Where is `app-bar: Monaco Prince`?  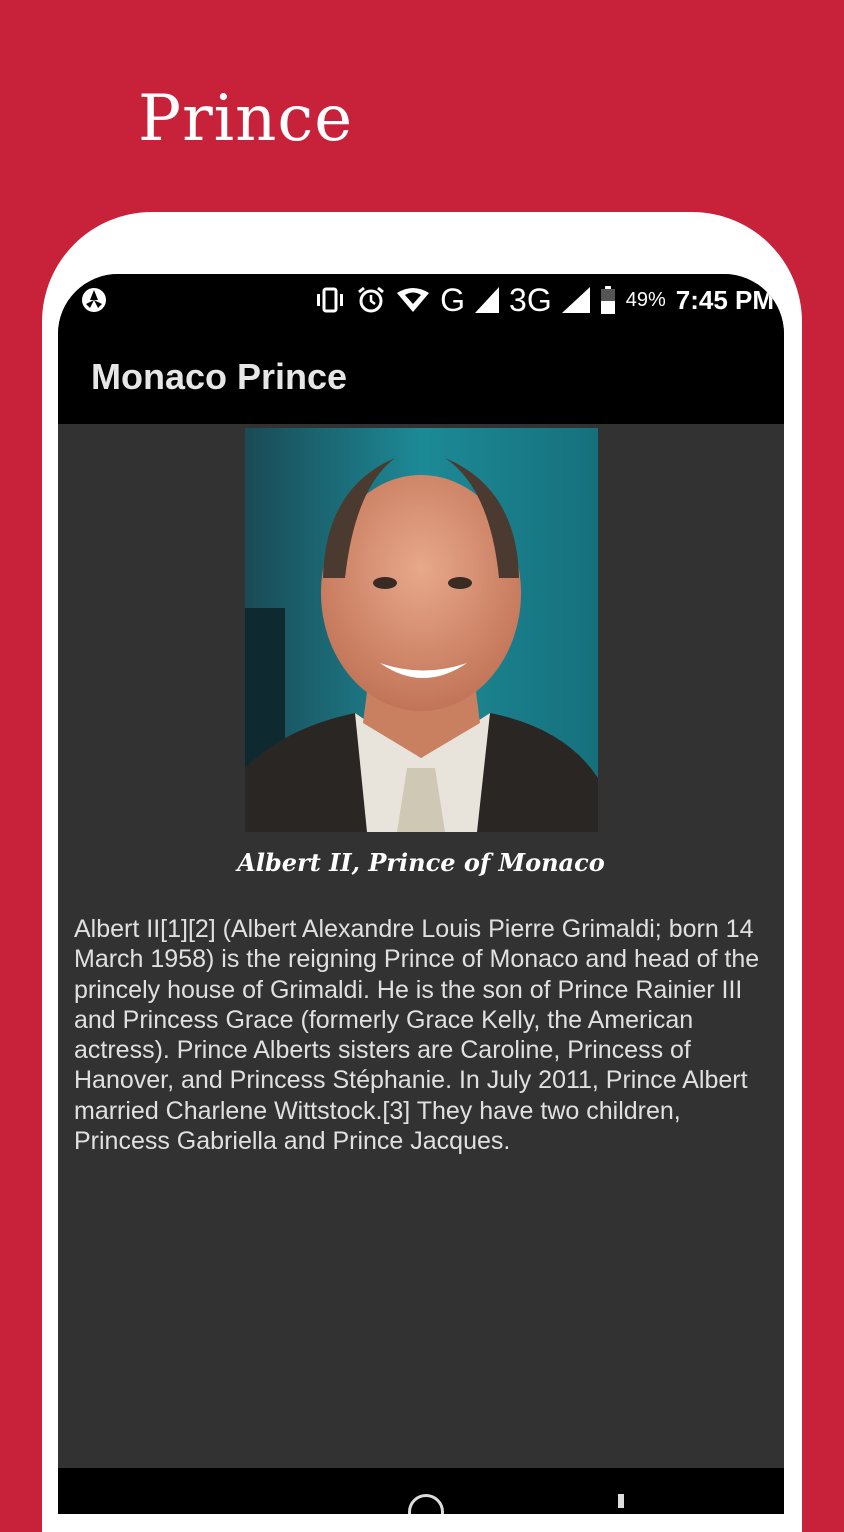 app-bar: Monaco Prince is located at coordinates (421, 375).